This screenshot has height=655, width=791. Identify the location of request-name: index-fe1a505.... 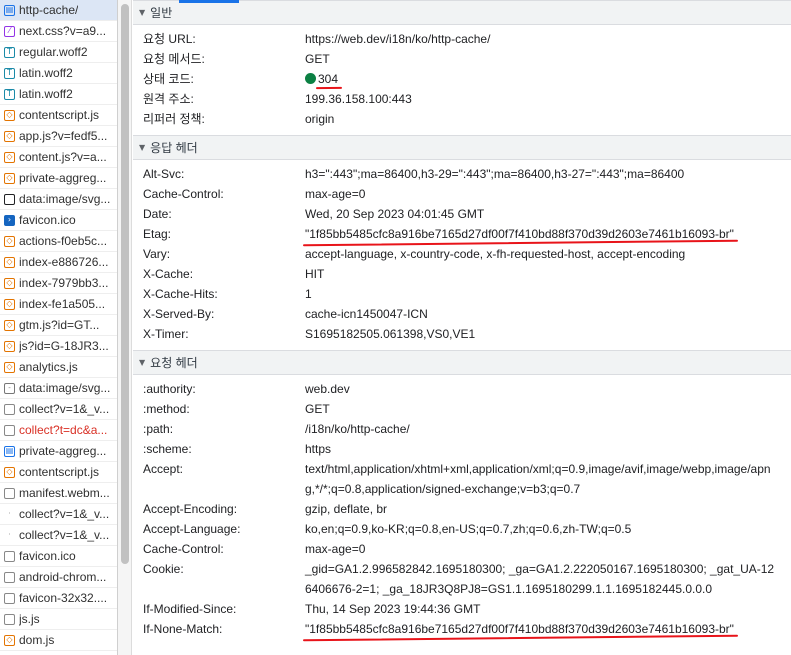
(62, 304).